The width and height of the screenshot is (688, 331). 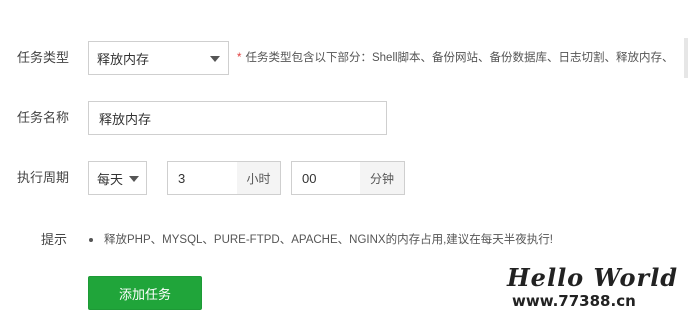 I want to click on watermark-url: www.77388.cn, so click(x=574, y=301).